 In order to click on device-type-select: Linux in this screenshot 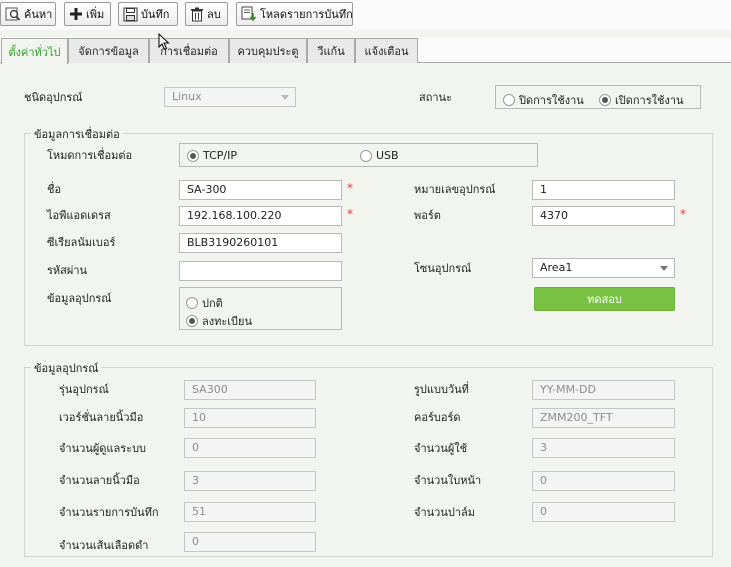, I will do `click(230, 97)`.